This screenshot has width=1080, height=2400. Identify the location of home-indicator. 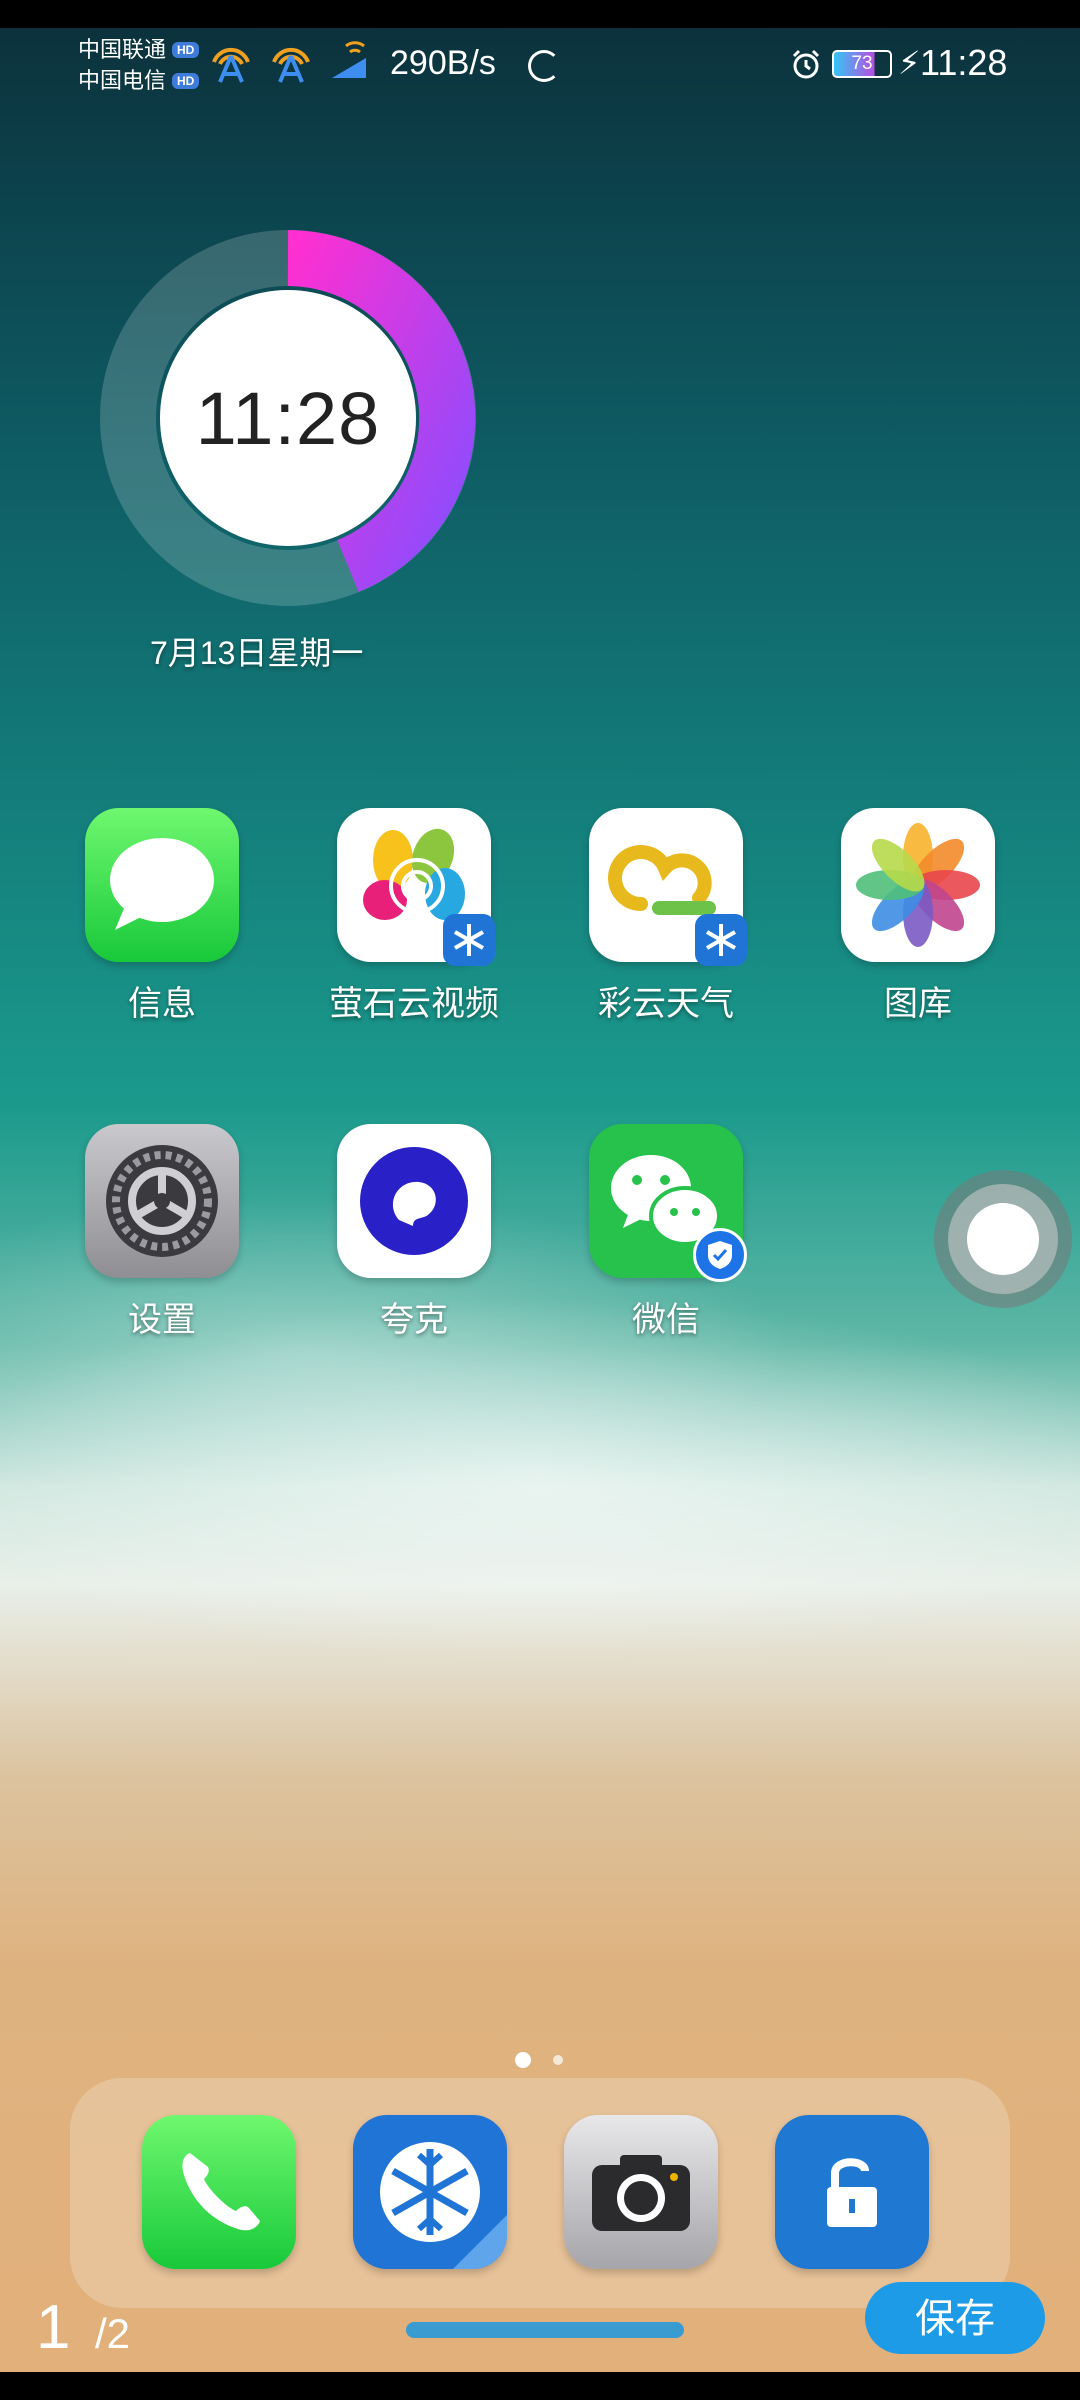
(545, 2330).